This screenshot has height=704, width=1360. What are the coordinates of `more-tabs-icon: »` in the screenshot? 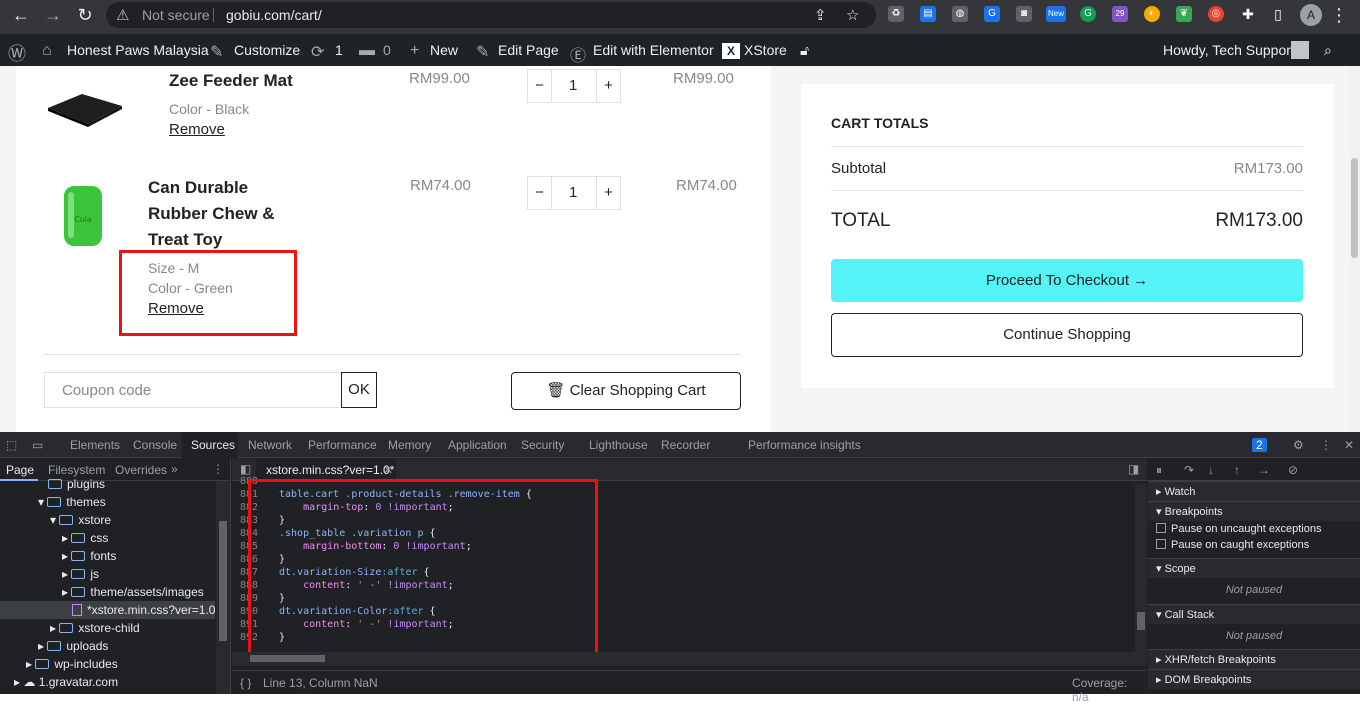 It's located at (174, 469).